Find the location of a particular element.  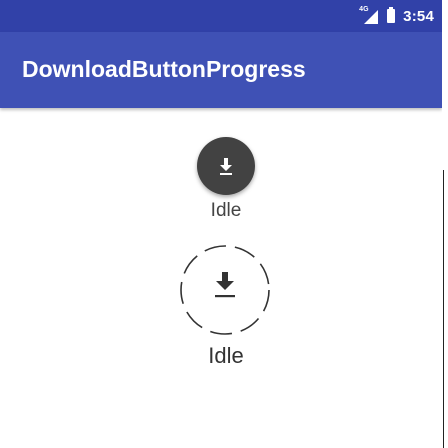

status-label-2: Idle is located at coordinates (226, 355).